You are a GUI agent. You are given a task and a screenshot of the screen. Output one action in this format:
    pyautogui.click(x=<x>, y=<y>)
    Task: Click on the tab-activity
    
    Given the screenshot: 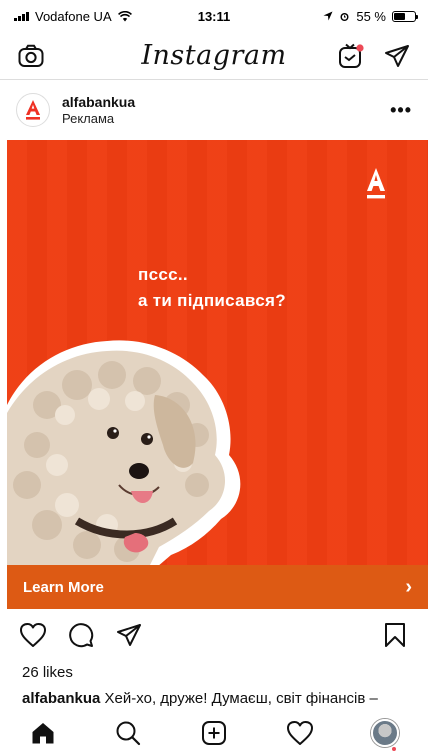 What is the action you would take?
    pyautogui.click(x=300, y=733)
    